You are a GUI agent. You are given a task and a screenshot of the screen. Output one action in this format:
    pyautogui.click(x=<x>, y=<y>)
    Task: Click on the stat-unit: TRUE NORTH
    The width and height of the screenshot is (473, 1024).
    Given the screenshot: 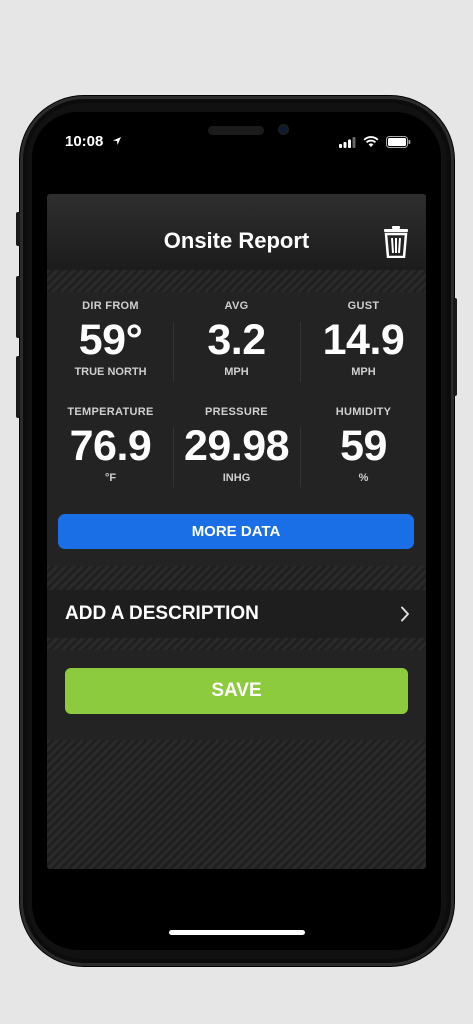 What is the action you would take?
    pyautogui.click(x=110, y=372)
    